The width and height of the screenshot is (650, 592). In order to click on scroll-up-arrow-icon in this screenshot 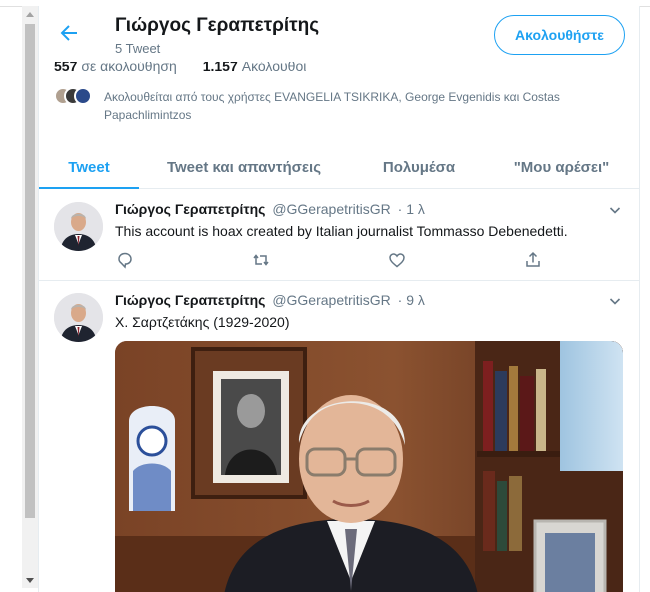, I will do `click(30, 14)`.